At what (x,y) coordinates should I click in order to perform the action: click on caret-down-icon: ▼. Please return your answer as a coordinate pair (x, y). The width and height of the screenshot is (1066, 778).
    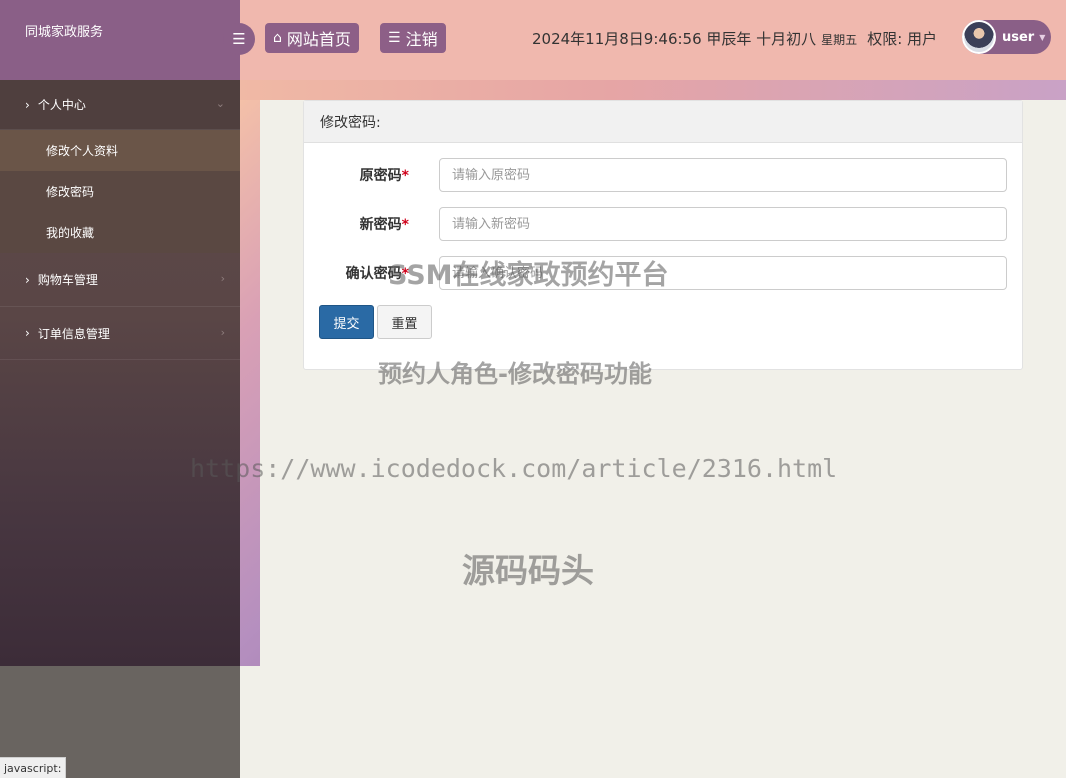
    Looking at the image, I should click on (1042, 37).